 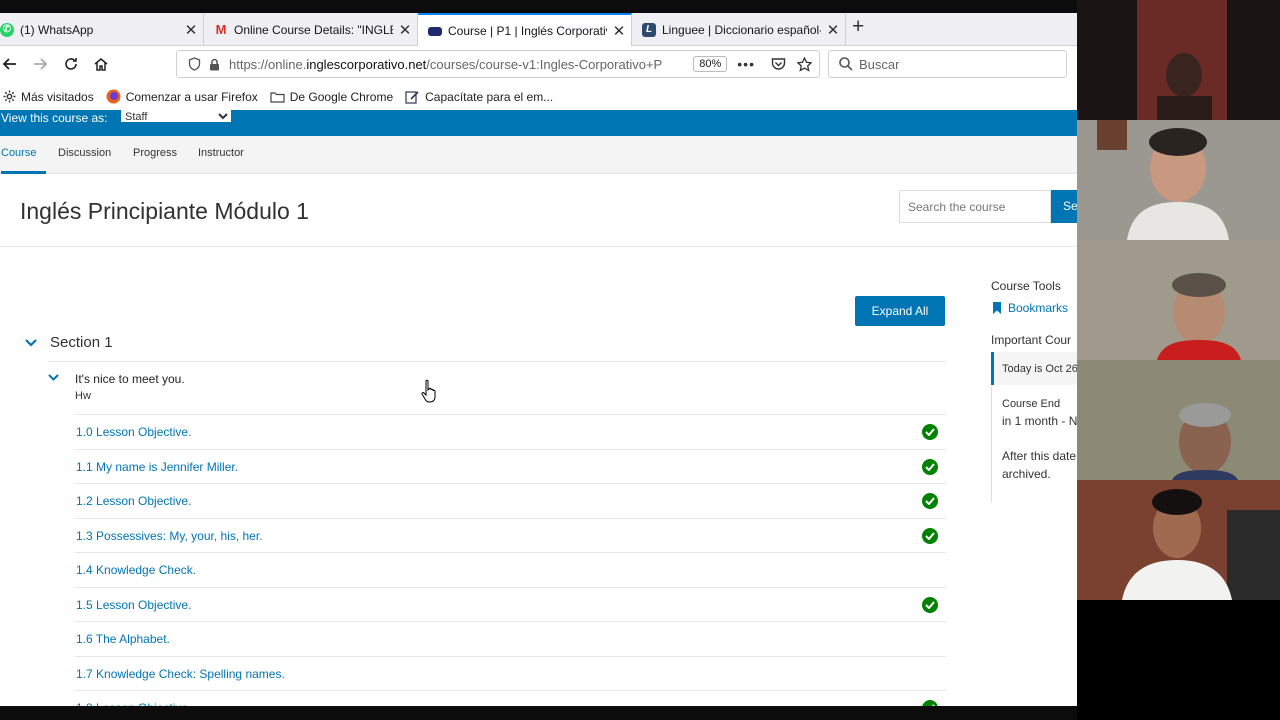 I want to click on tab-course: Course | P1 | Inglés Corporativo ✕, so click(x=525, y=30).